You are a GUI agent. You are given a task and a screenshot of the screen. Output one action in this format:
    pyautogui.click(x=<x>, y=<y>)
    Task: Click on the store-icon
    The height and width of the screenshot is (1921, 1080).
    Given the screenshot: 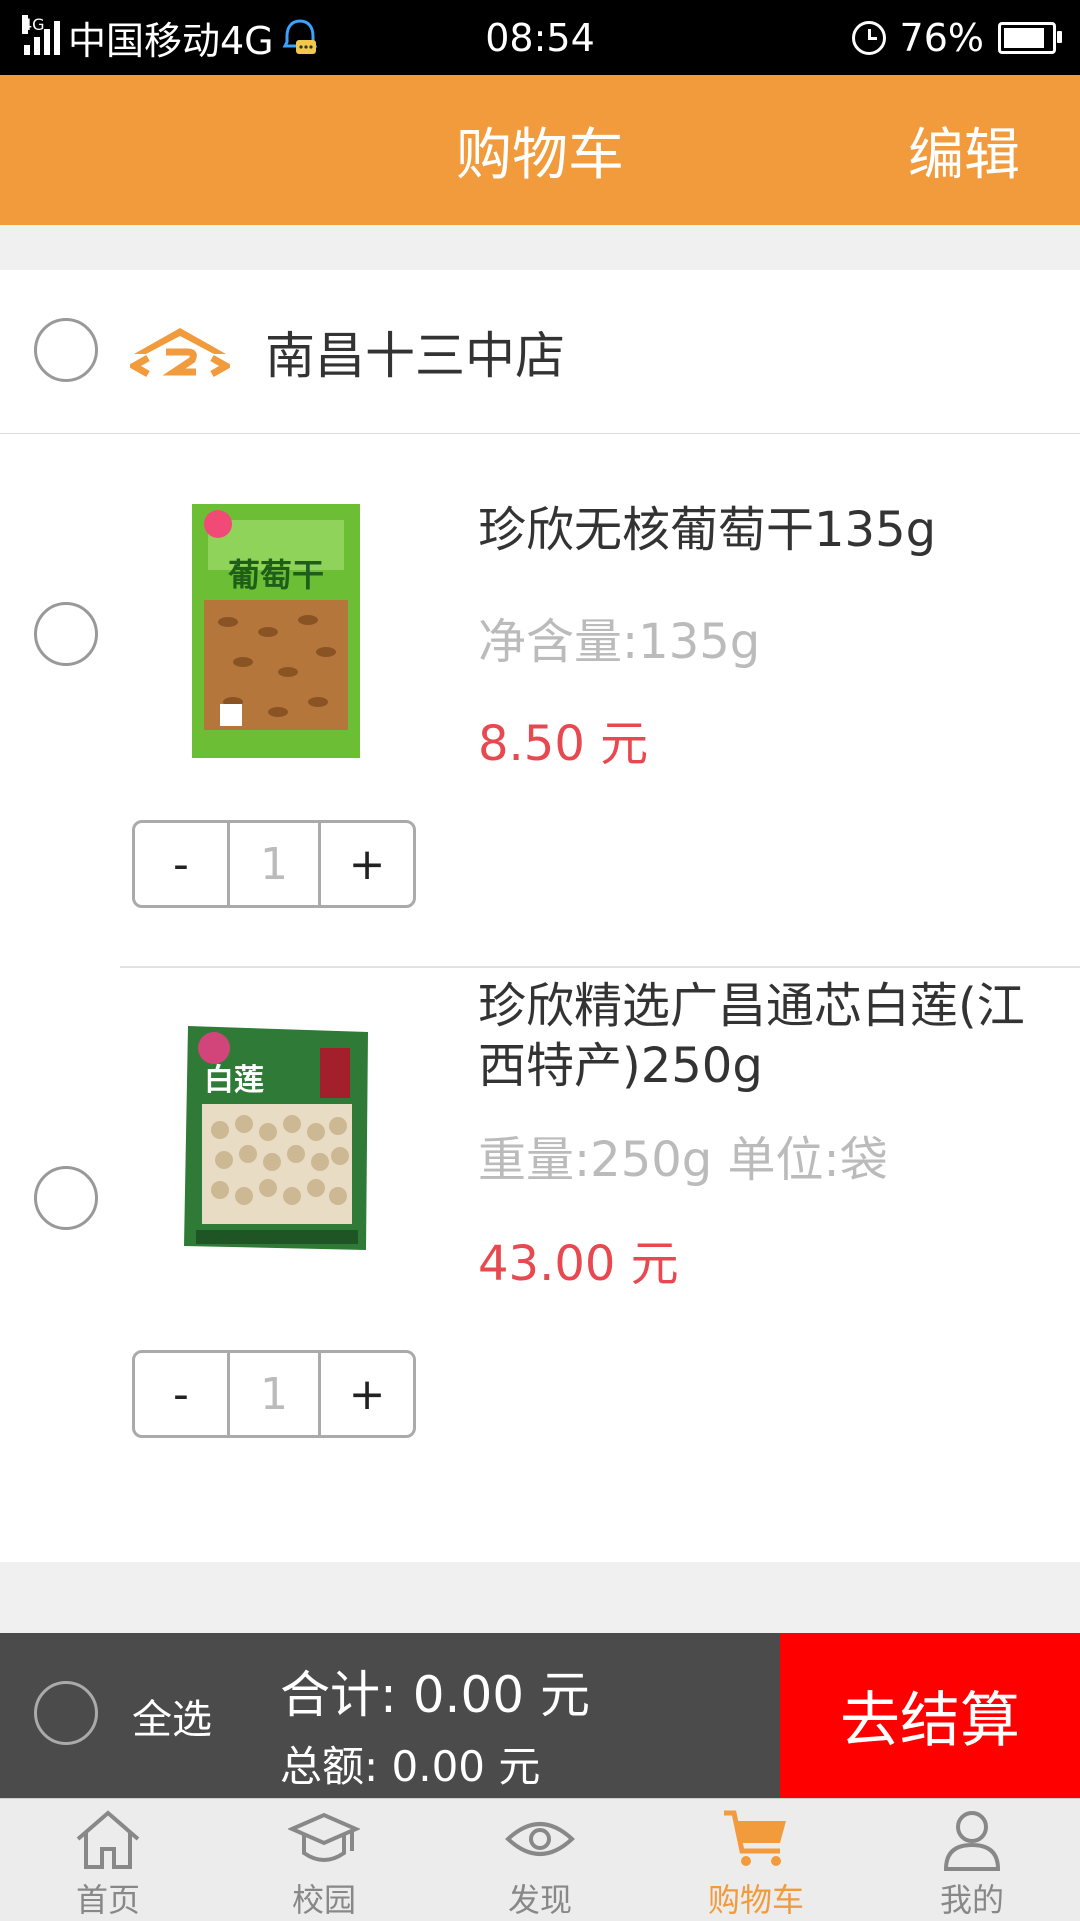 What is the action you would take?
    pyautogui.click(x=180, y=353)
    